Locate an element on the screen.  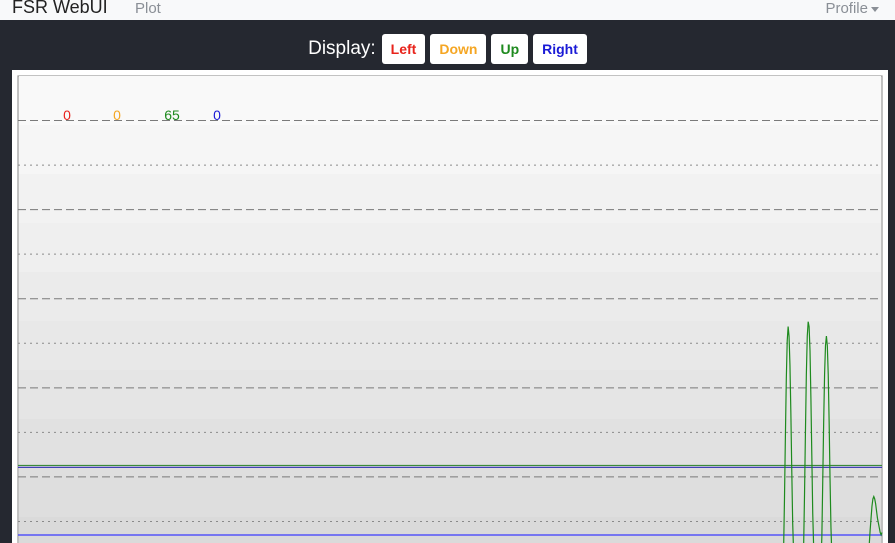
toggle-down-button: Down is located at coordinates (458, 49).